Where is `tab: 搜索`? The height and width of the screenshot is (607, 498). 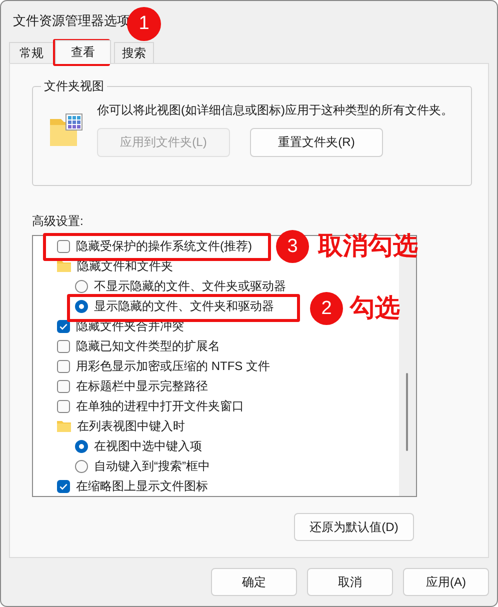 tab: 搜索 is located at coordinates (134, 52).